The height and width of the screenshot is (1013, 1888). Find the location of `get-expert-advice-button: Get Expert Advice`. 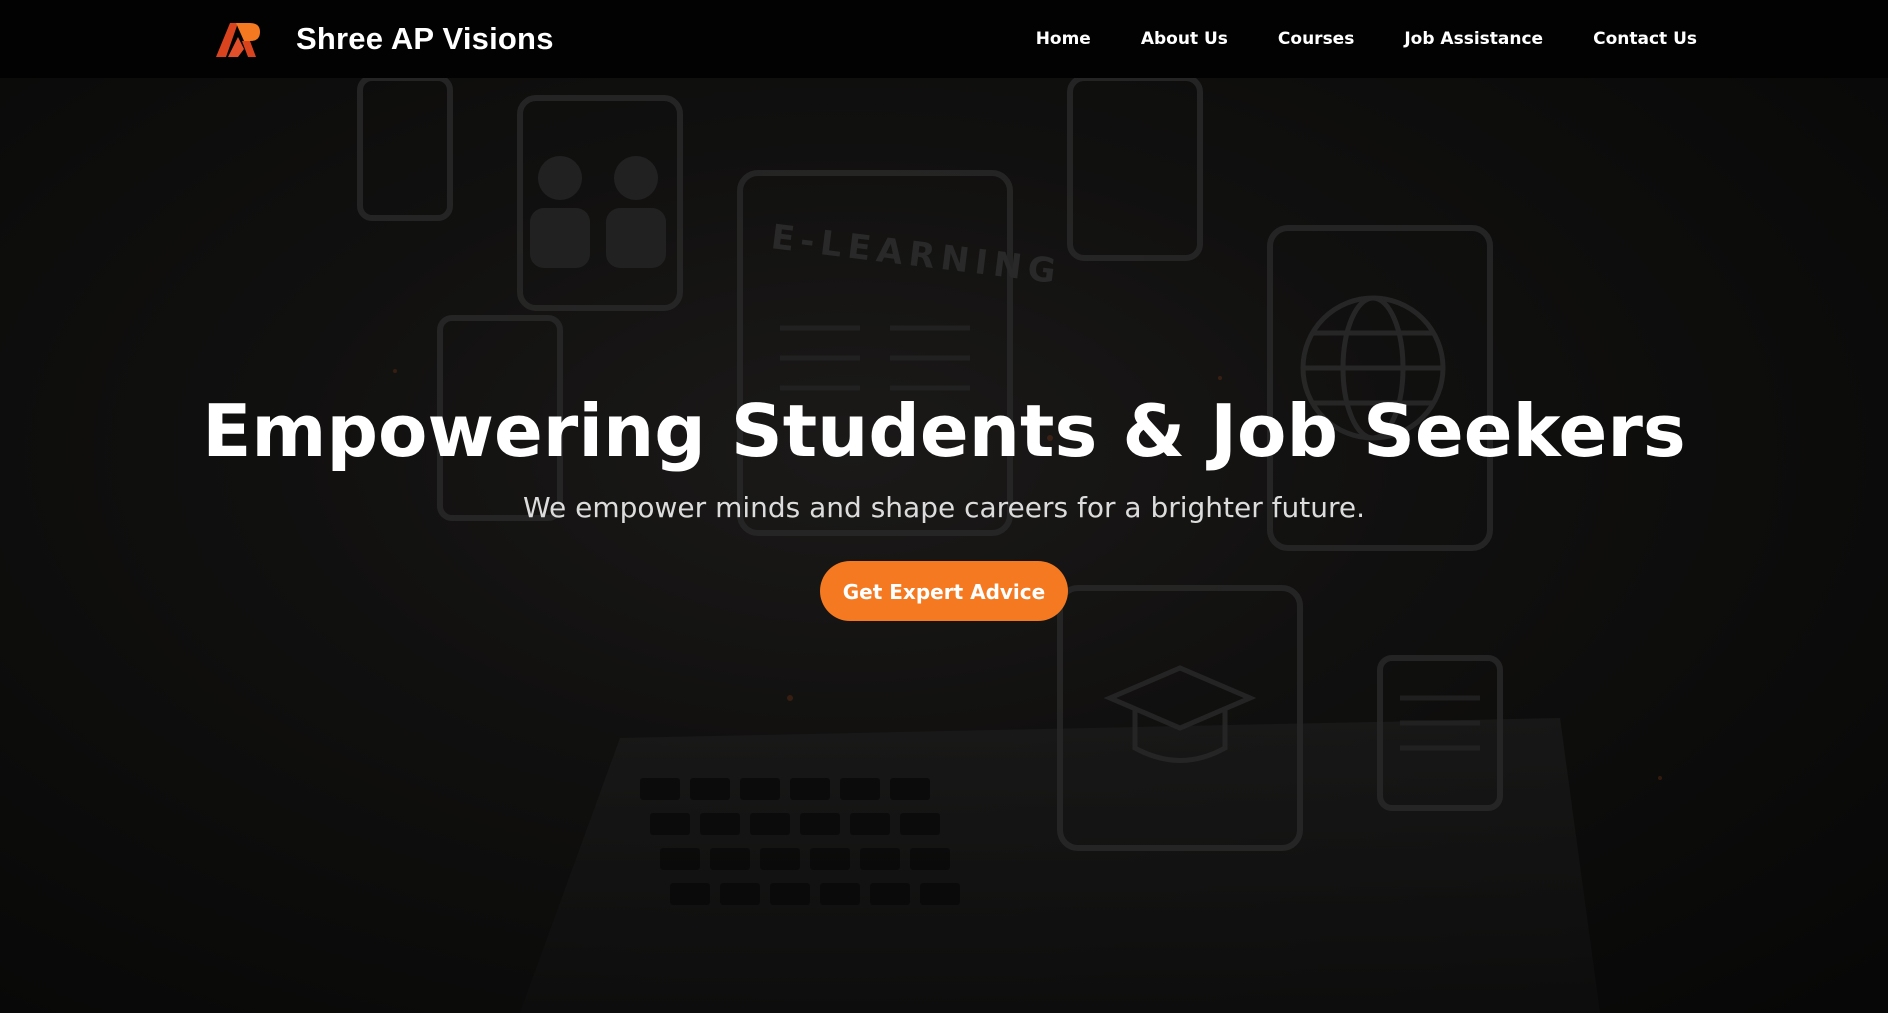

get-expert-advice-button: Get Expert Advice is located at coordinates (944, 590).